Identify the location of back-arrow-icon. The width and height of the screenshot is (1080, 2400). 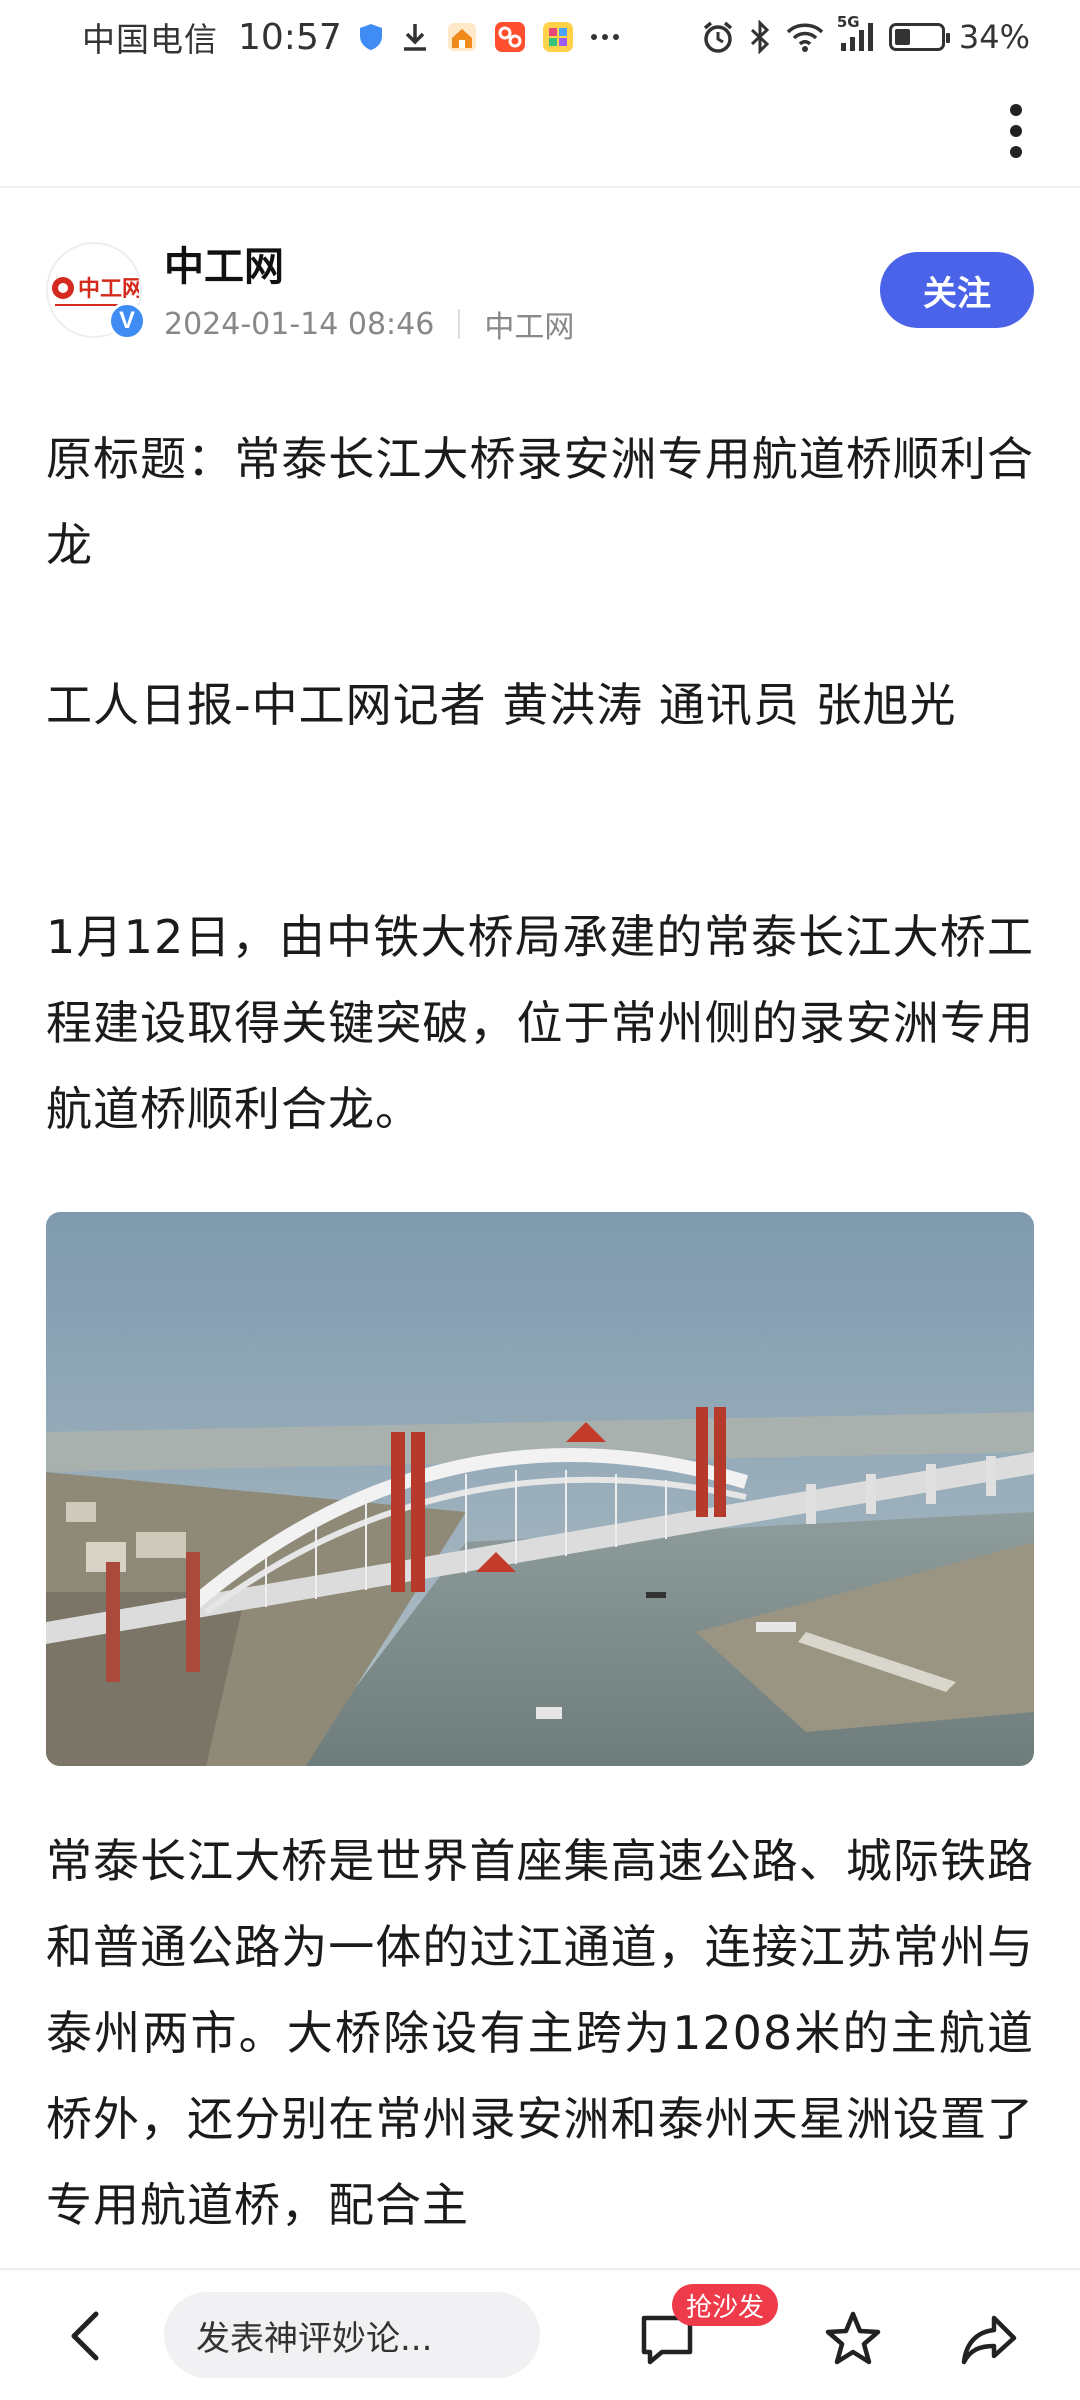
(85, 2336).